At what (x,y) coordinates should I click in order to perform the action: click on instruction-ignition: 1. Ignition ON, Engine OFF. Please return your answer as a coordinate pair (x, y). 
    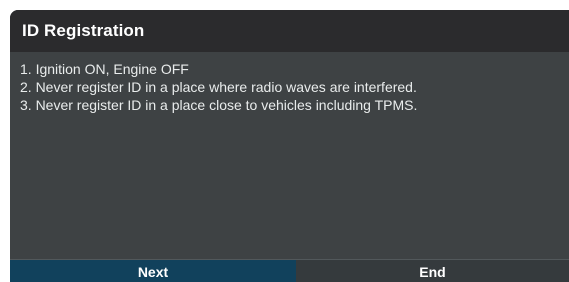
    Looking at the image, I should click on (104, 69).